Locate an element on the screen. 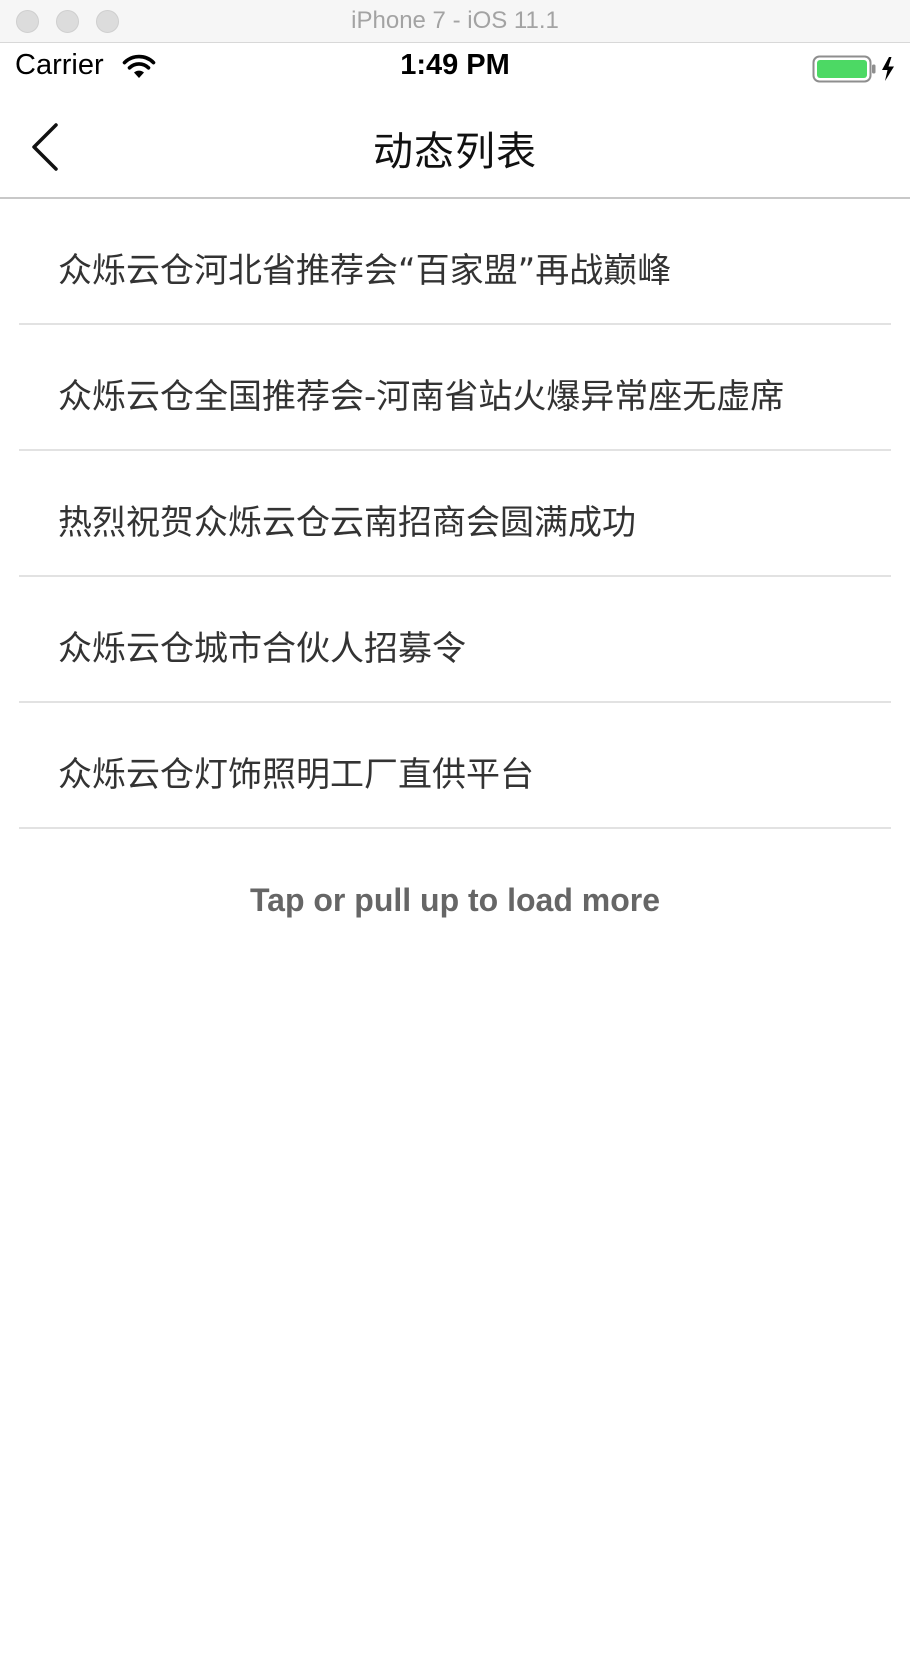 This screenshot has height=1664, width=910. window-titlebar: iPhone 7 - iOS 11.1 is located at coordinates (455, 21).